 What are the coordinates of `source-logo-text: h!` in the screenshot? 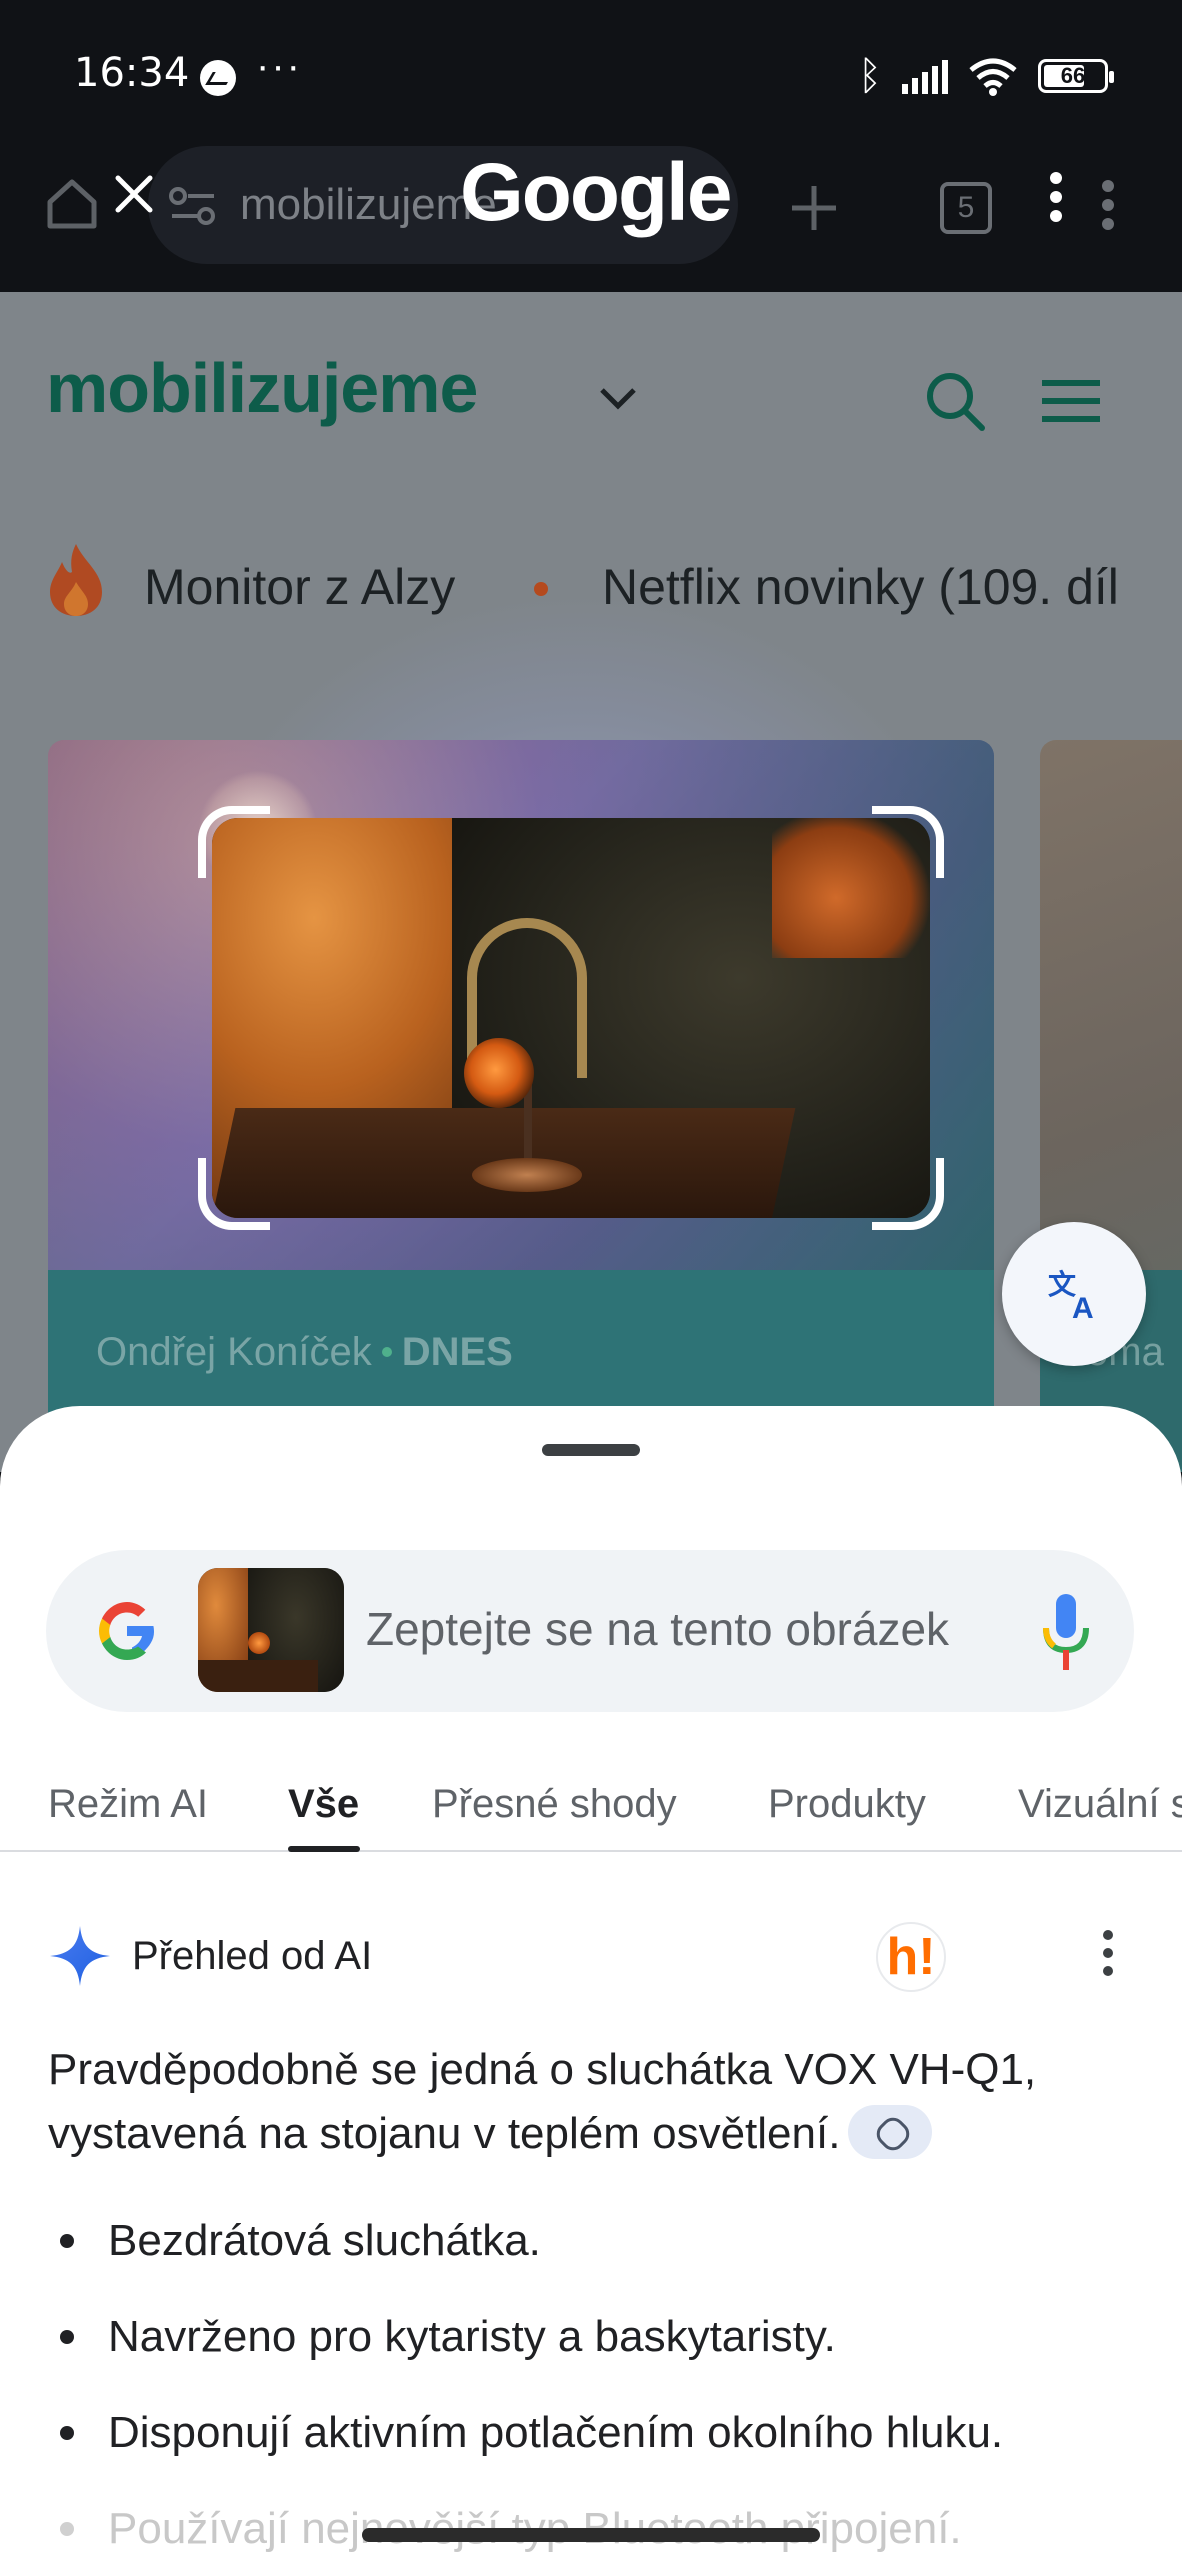 It's located at (911, 1957).